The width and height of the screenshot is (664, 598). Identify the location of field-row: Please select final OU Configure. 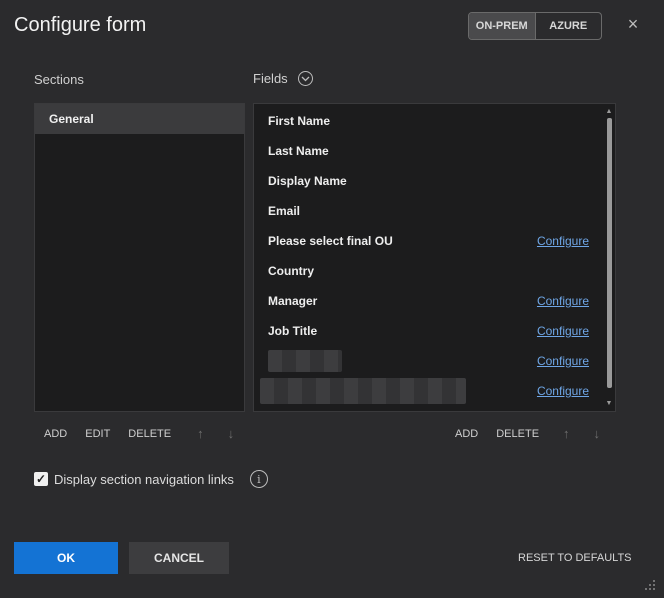
(434, 241).